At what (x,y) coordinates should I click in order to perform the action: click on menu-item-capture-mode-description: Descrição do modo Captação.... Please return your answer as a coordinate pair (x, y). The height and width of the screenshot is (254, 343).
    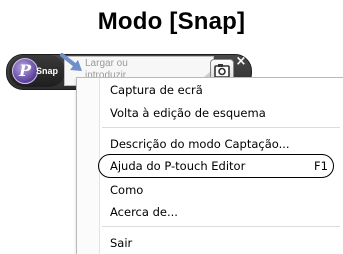
    Looking at the image, I should click on (200, 144).